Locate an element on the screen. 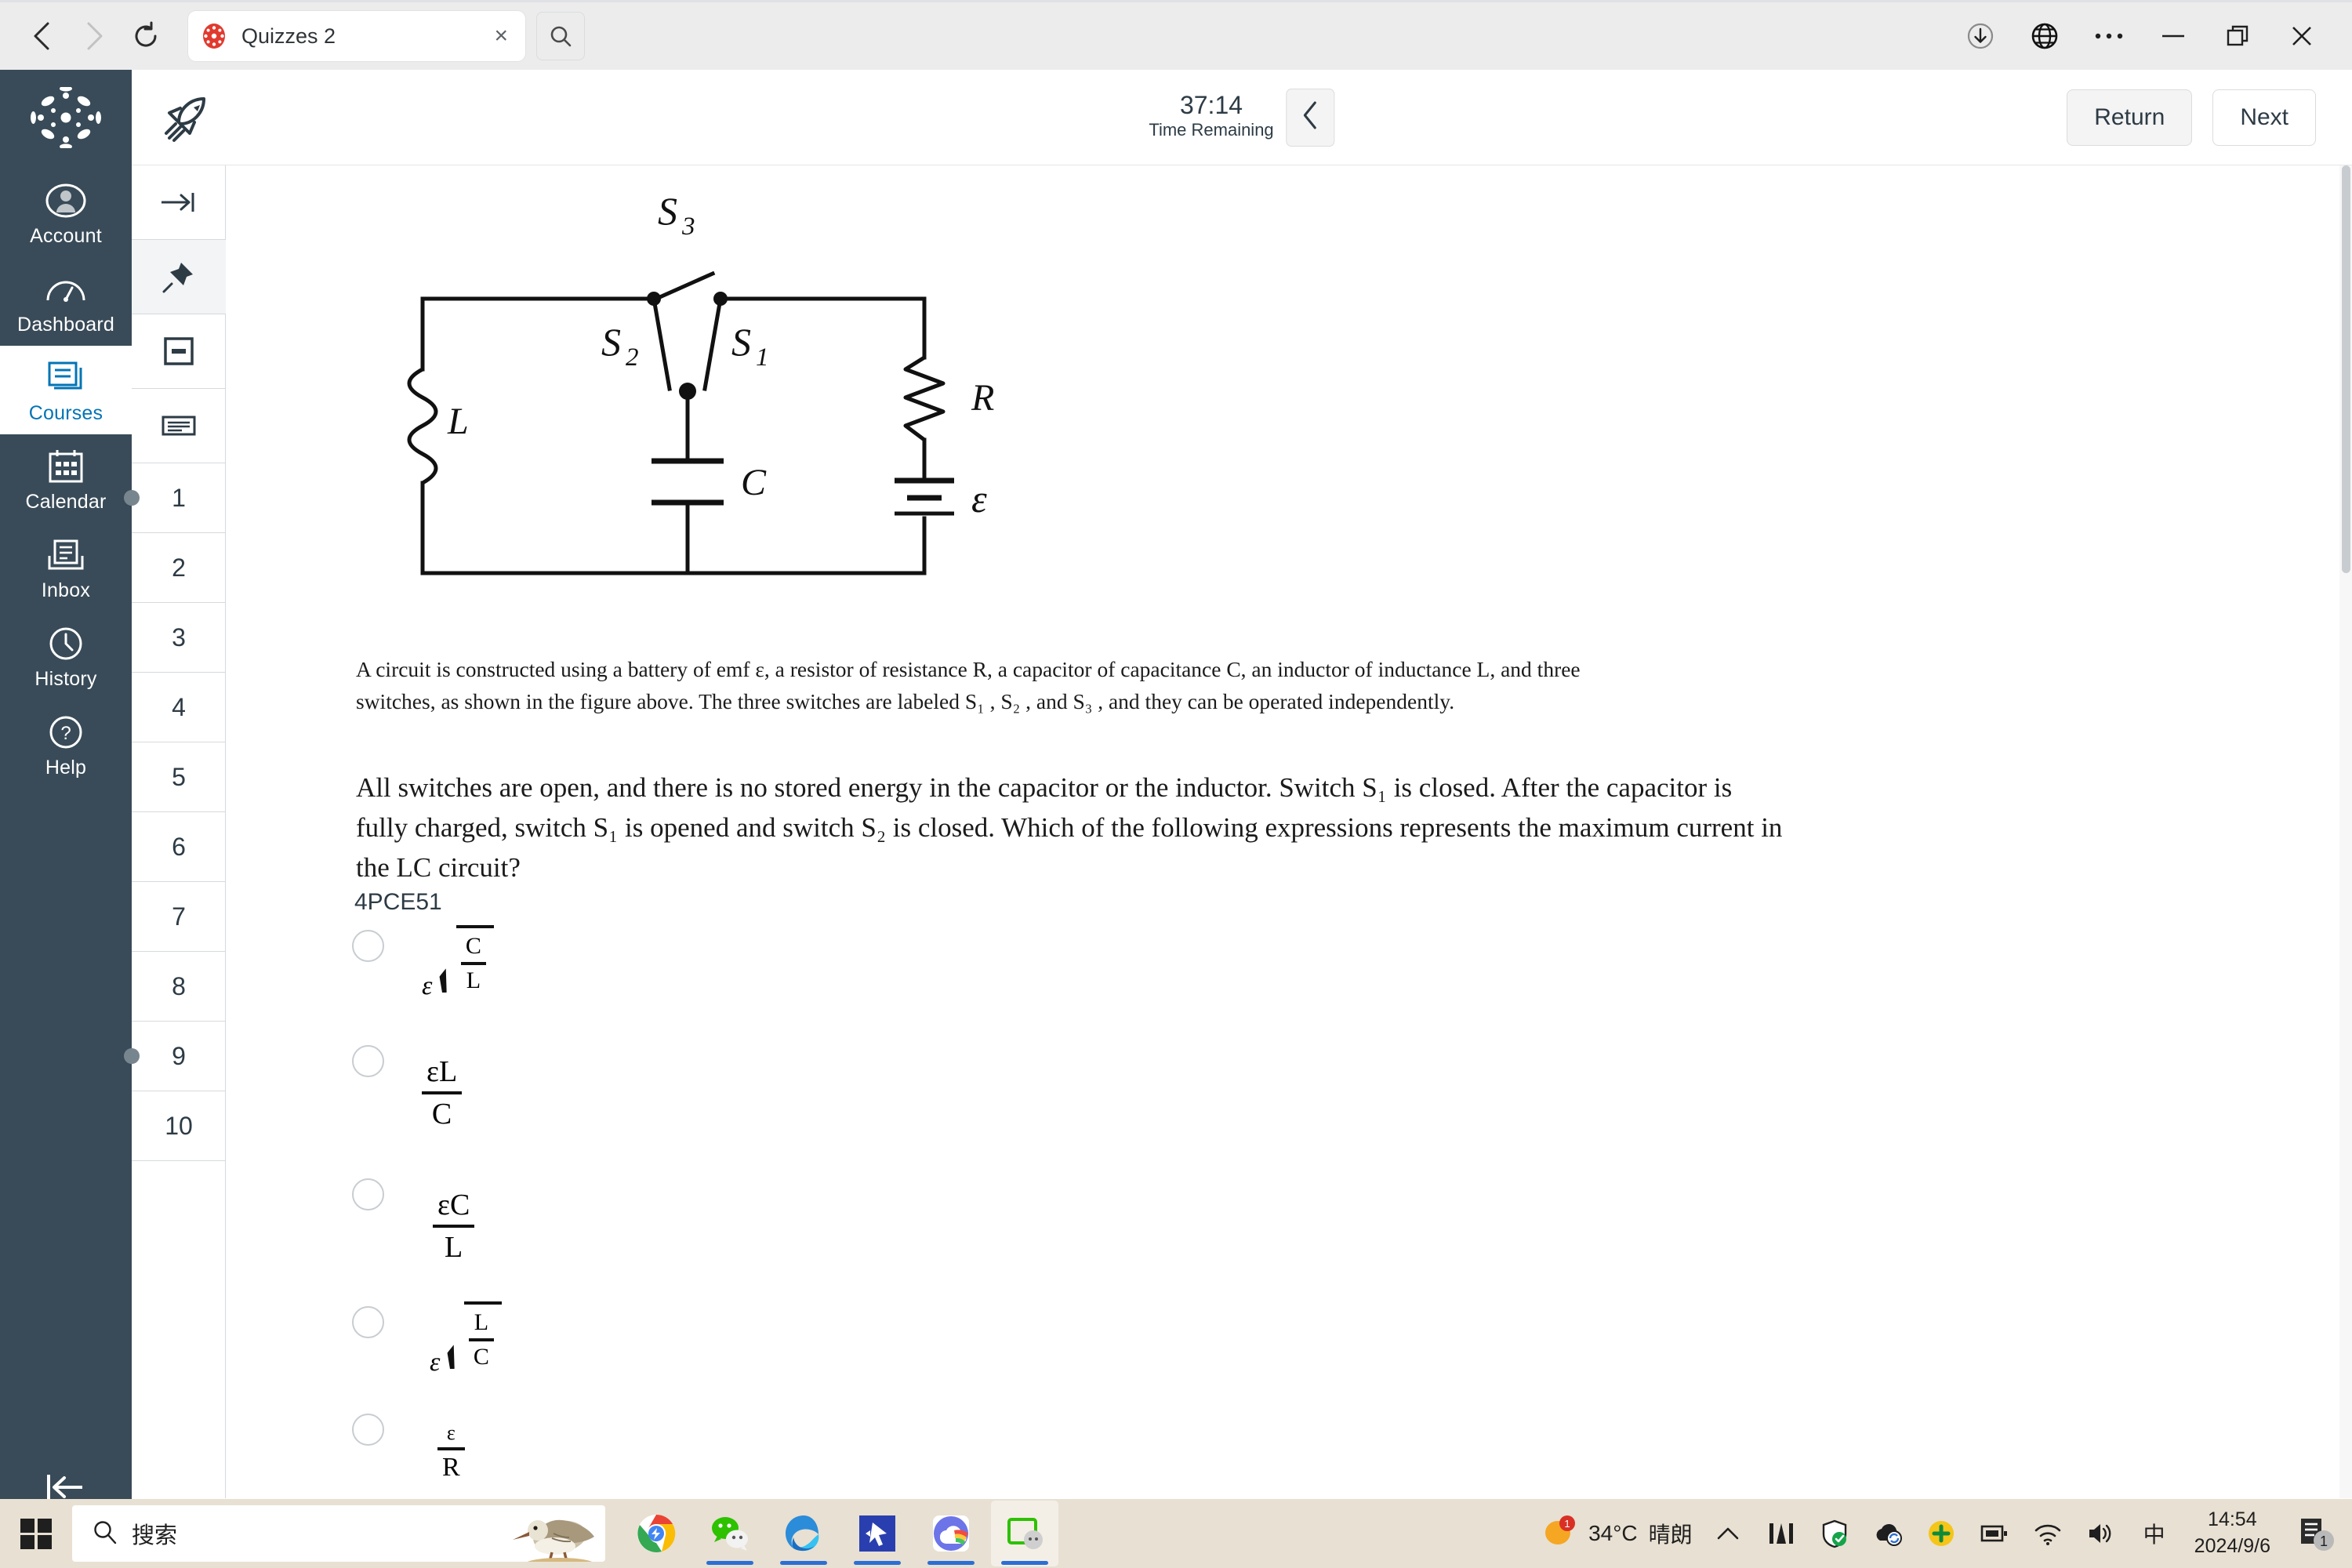  timer-value: 37:14 is located at coordinates (1211, 105).